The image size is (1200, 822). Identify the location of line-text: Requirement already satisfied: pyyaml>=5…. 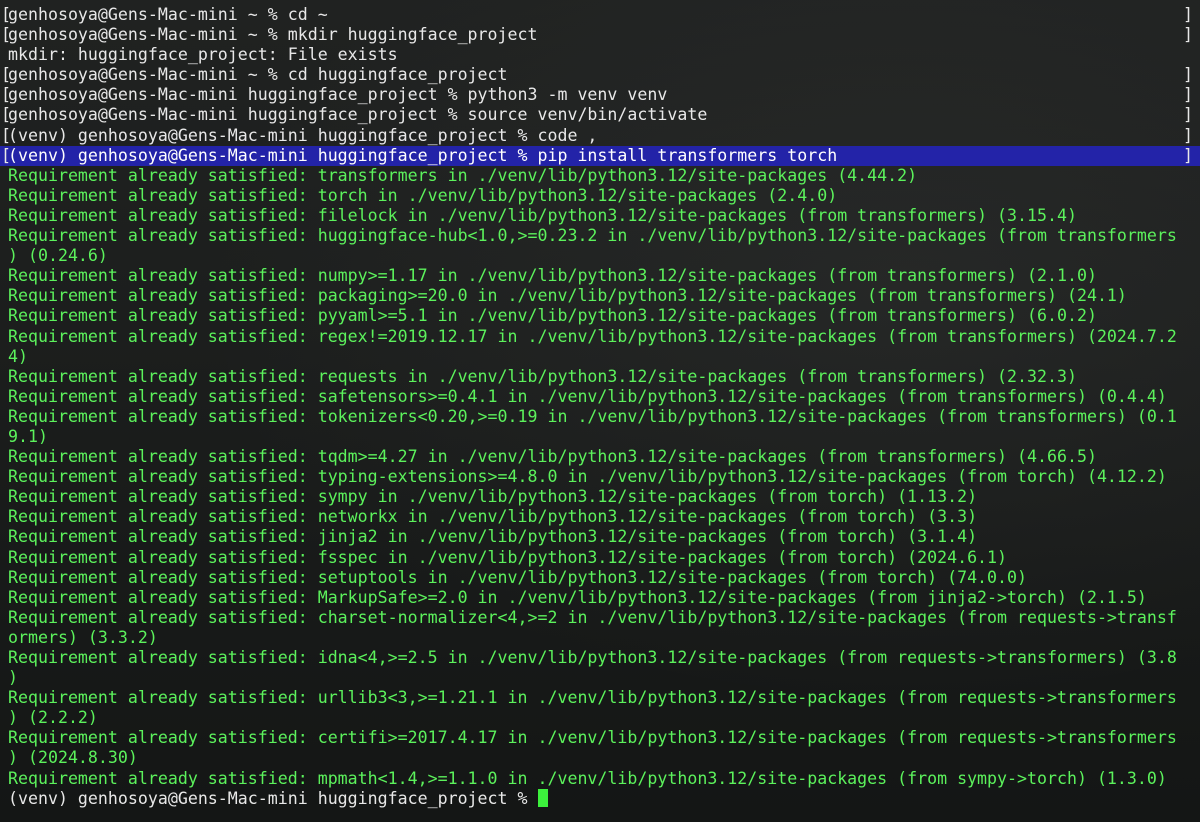
(552, 316).